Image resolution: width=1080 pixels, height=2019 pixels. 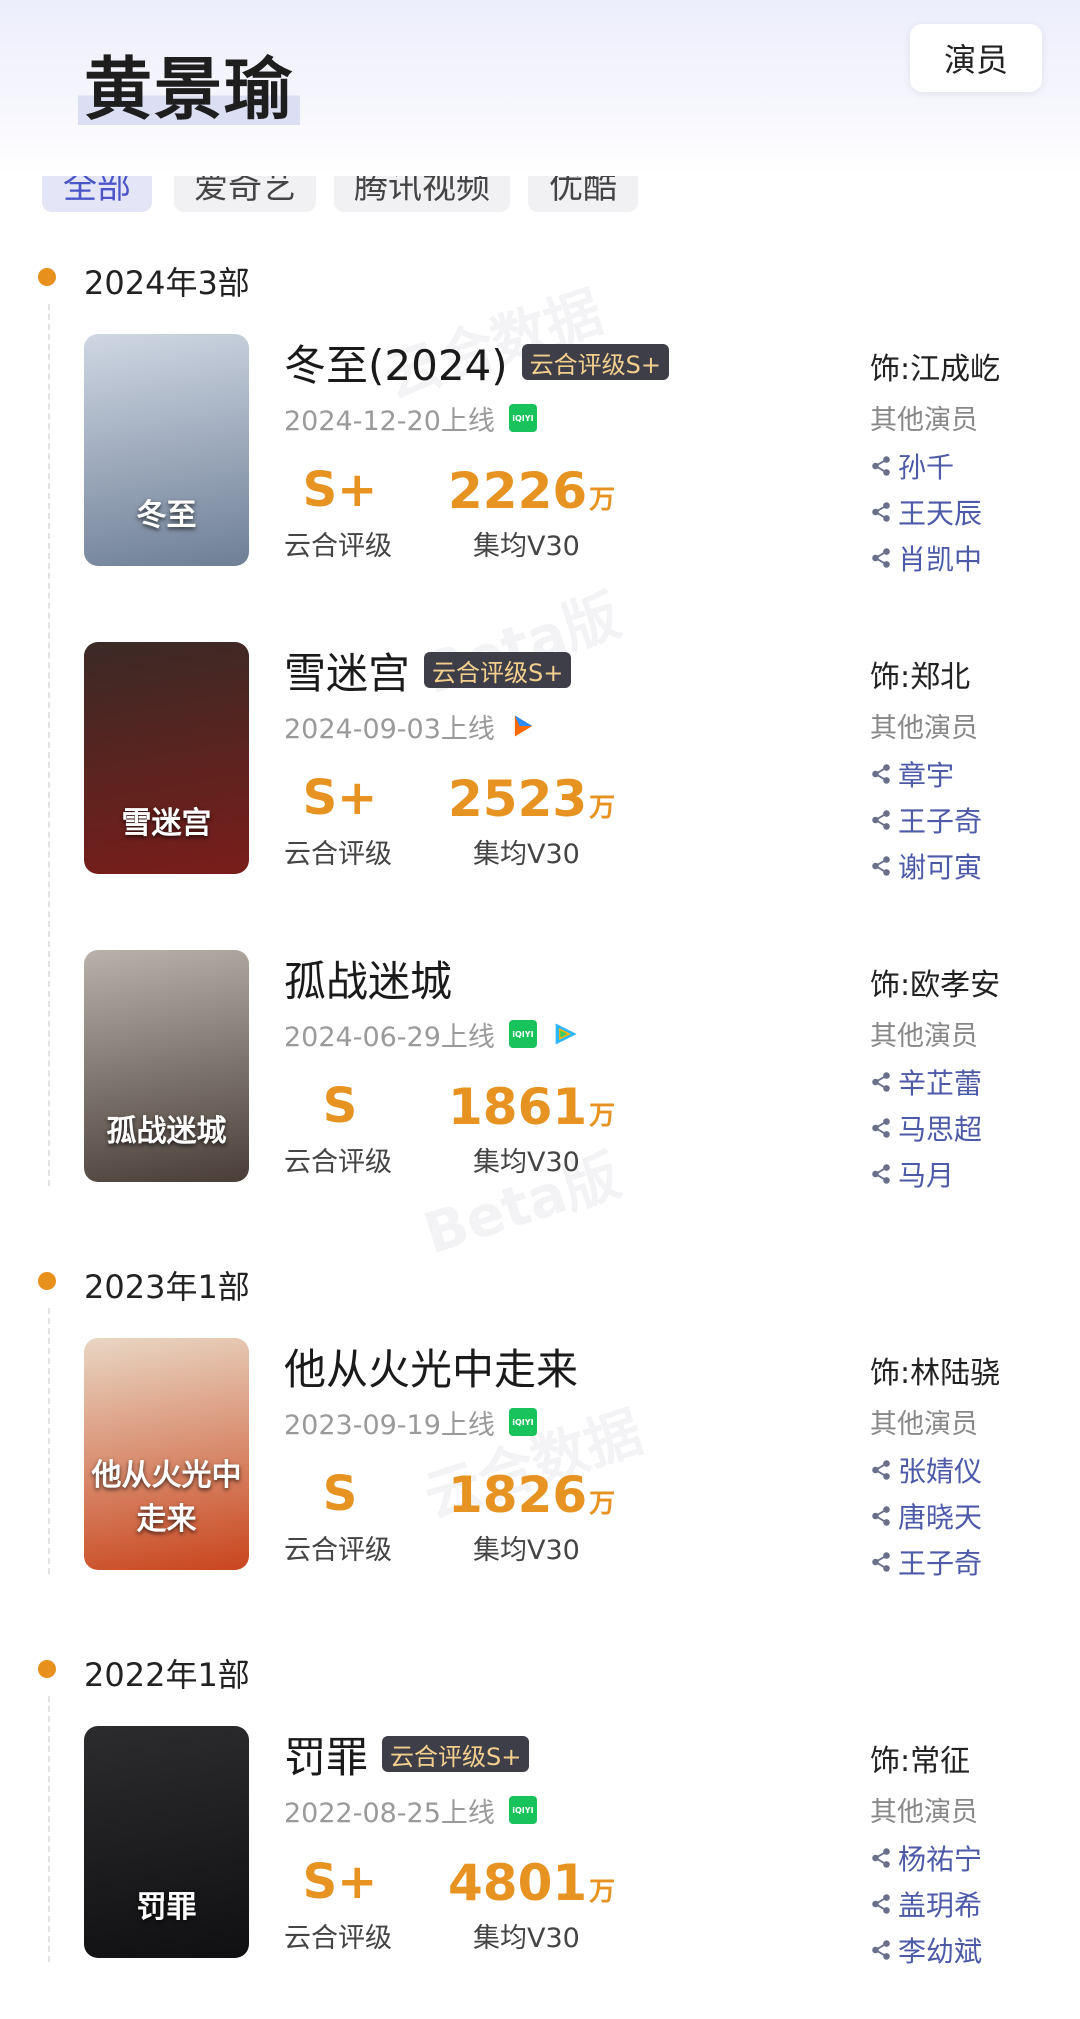 What do you see at coordinates (920, 677) in the screenshot?
I see `role-name: 饰:郑北` at bounding box center [920, 677].